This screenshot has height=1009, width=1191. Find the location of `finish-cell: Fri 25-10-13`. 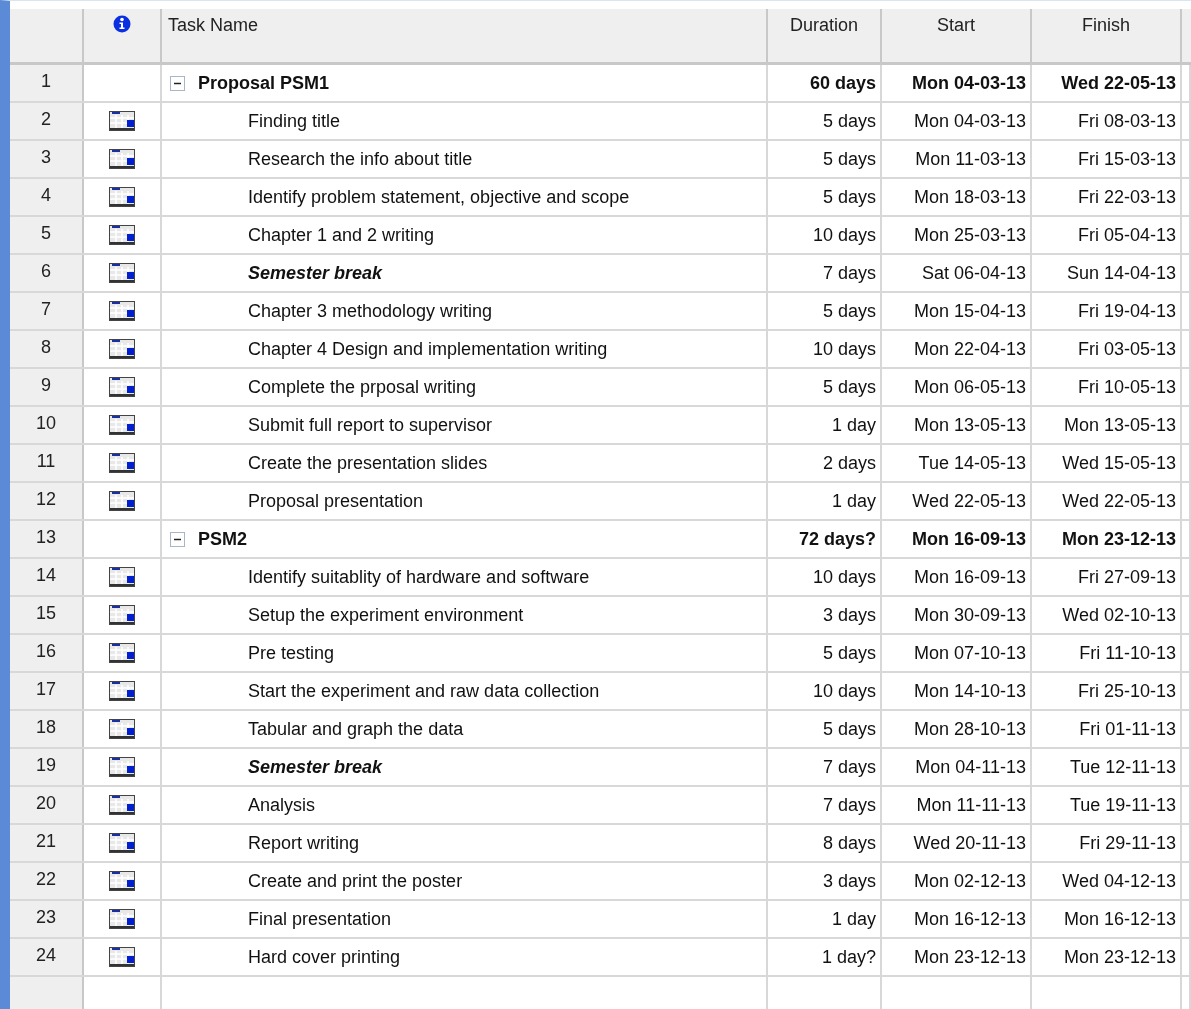

finish-cell: Fri 25-10-13 is located at coordinates (1107, 691).